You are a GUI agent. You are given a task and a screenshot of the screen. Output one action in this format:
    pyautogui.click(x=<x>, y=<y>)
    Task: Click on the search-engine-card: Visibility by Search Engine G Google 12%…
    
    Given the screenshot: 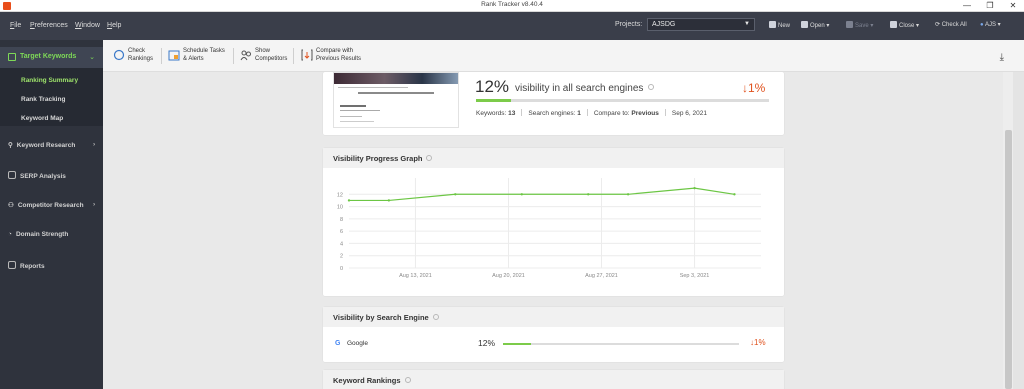 What is the action you would take?
    pyautogui.click(x=553, y=334)
    